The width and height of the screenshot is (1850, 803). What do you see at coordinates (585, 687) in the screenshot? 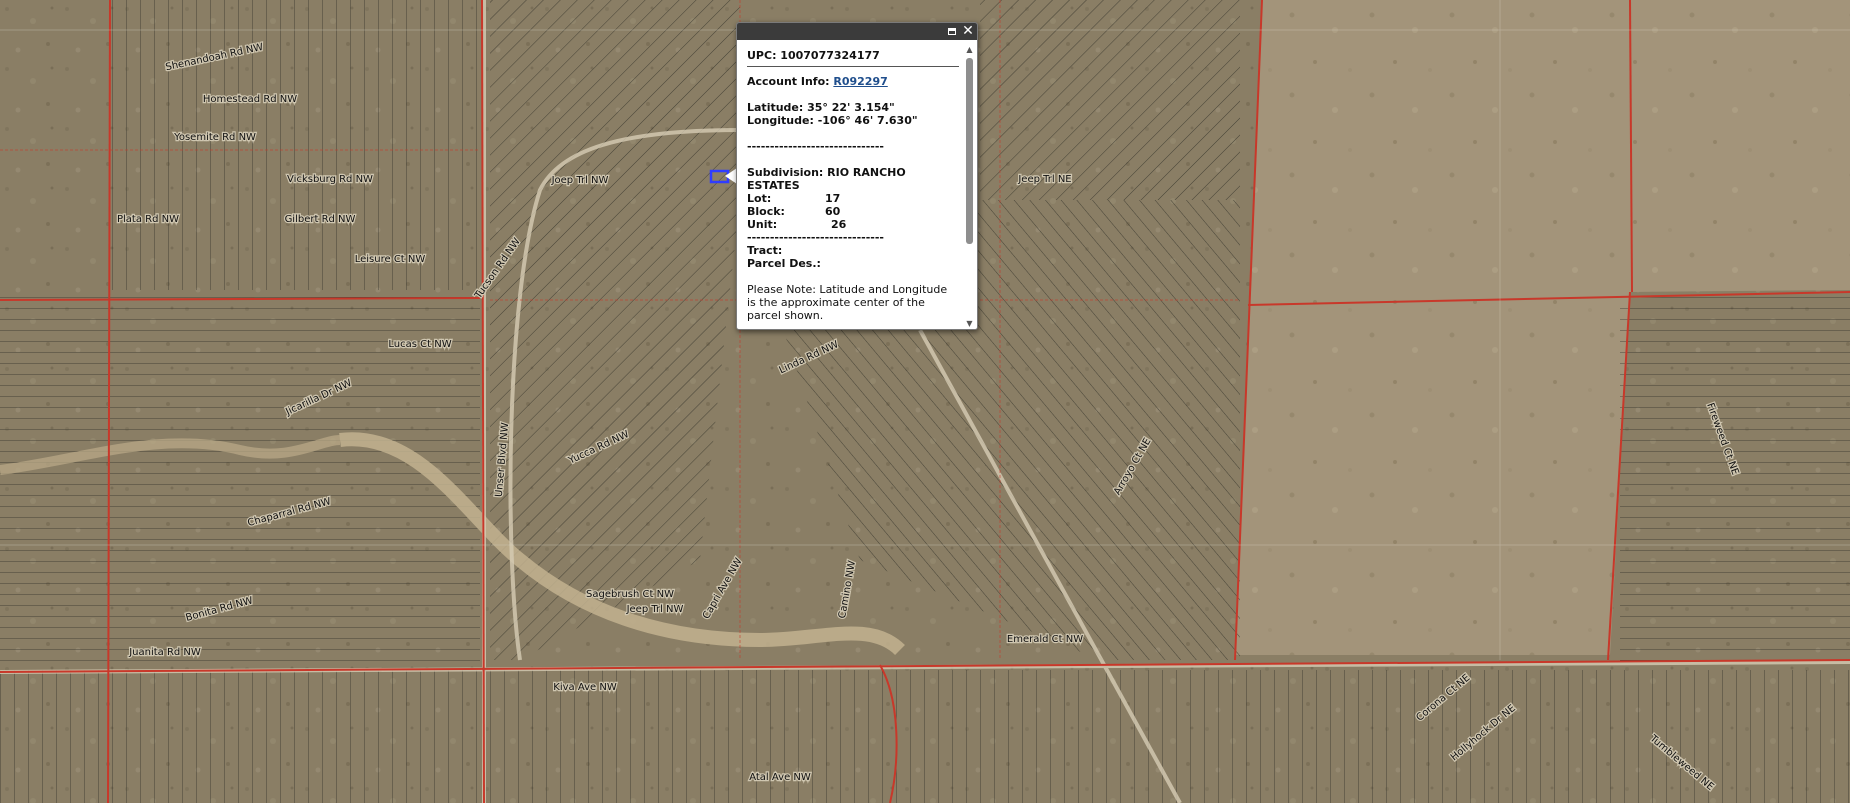
I see `street-label: Kiva Ave NW` at bounding box center [585, 687].